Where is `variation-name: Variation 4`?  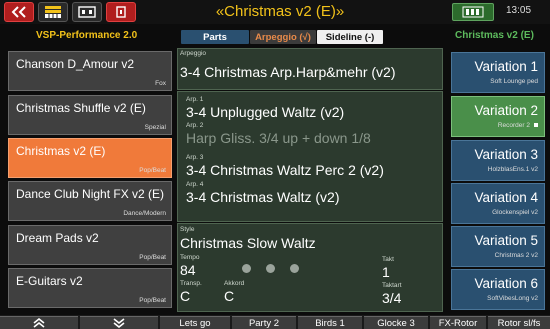
variation-name: Variation 4 is located at coordinates (506, 197).